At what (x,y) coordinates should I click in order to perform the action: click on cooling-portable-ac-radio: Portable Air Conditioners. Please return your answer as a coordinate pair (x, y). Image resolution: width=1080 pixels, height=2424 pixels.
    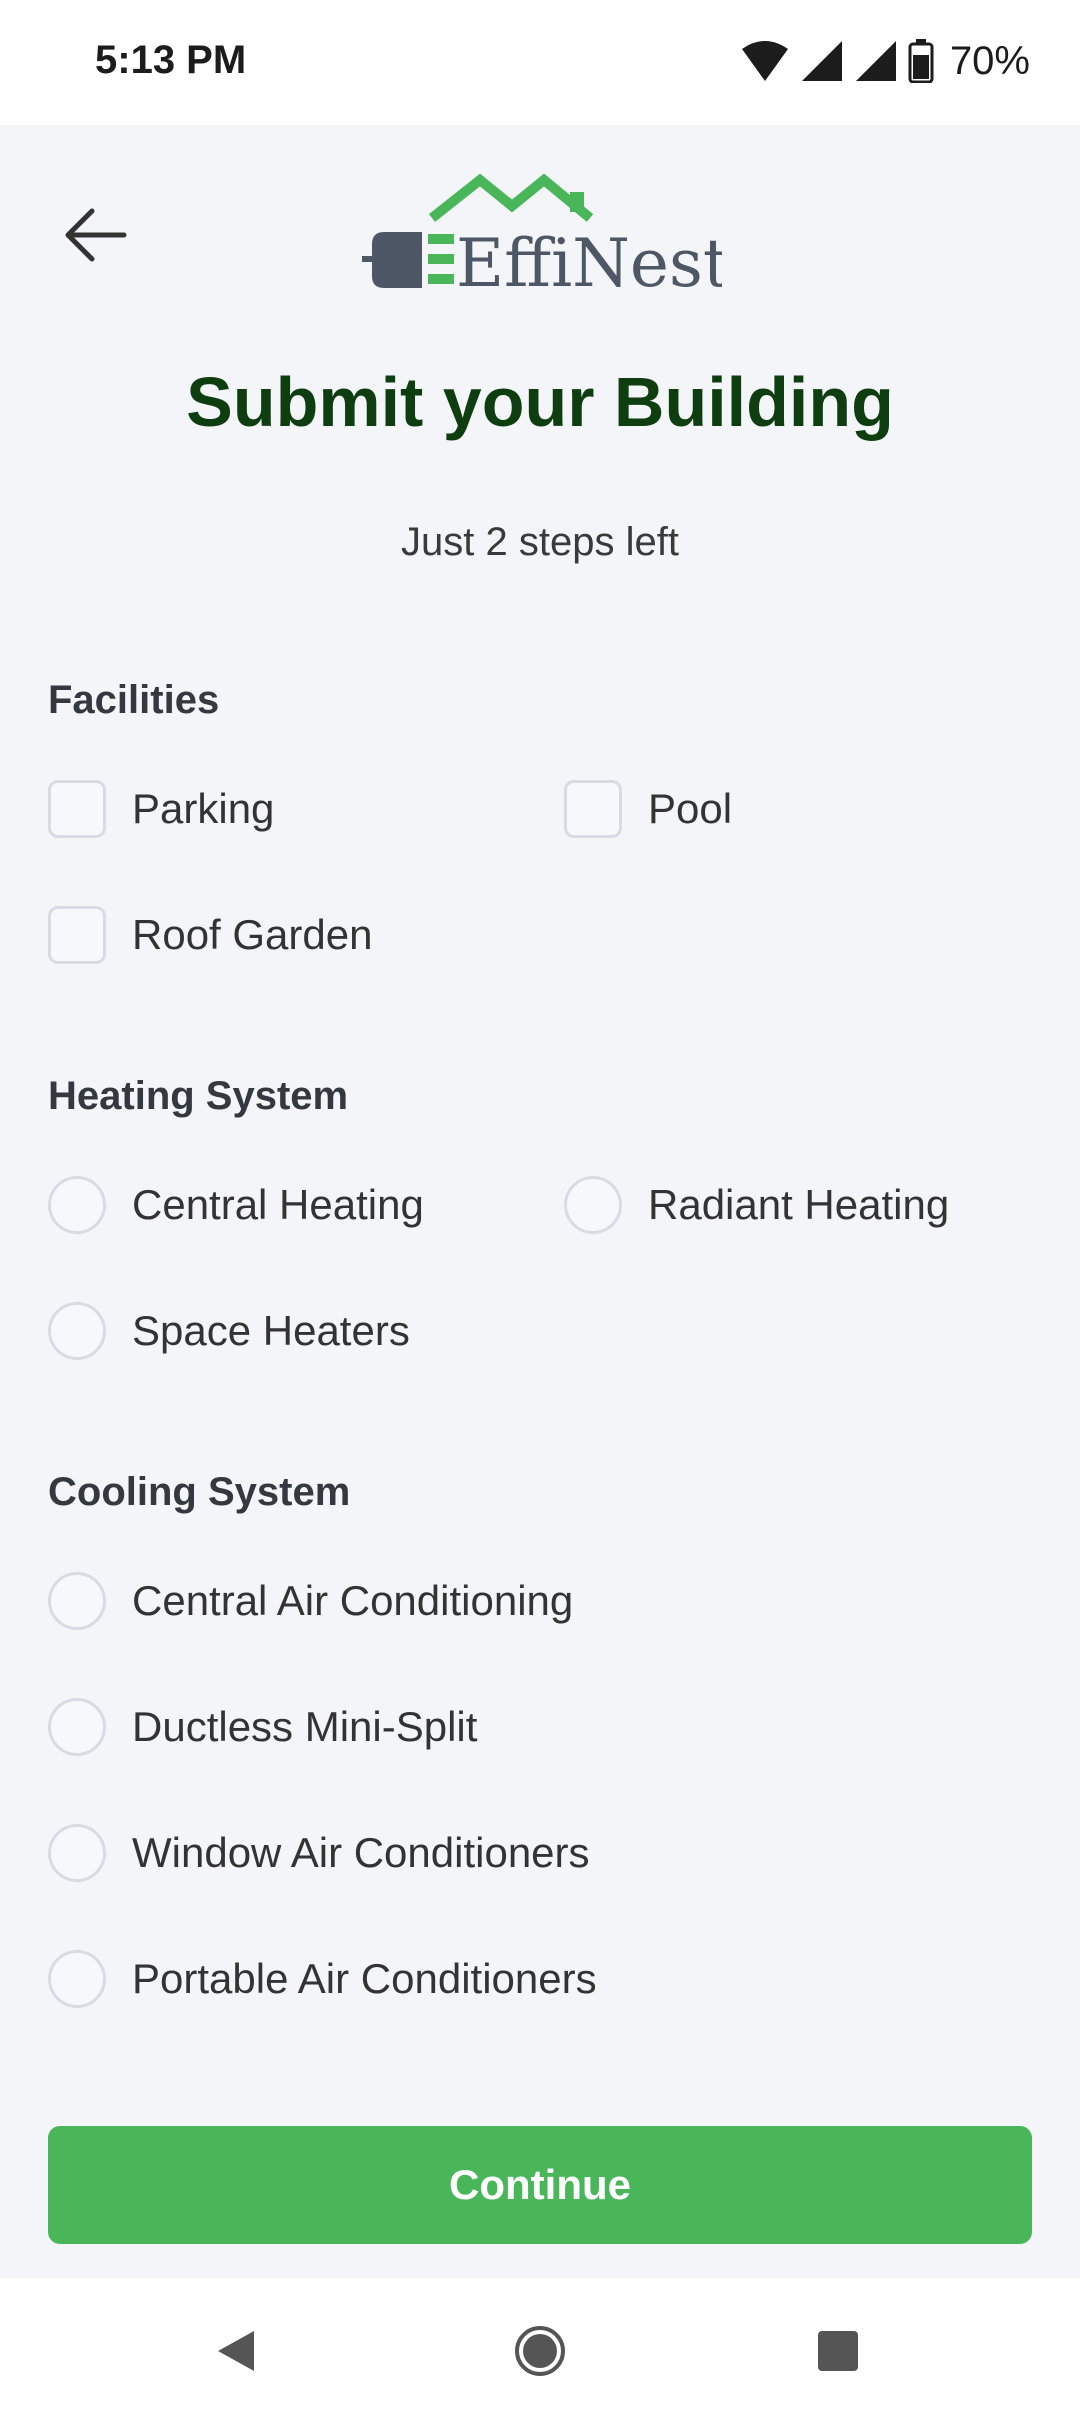
    Looking at the image, I should click on (322, 1979).